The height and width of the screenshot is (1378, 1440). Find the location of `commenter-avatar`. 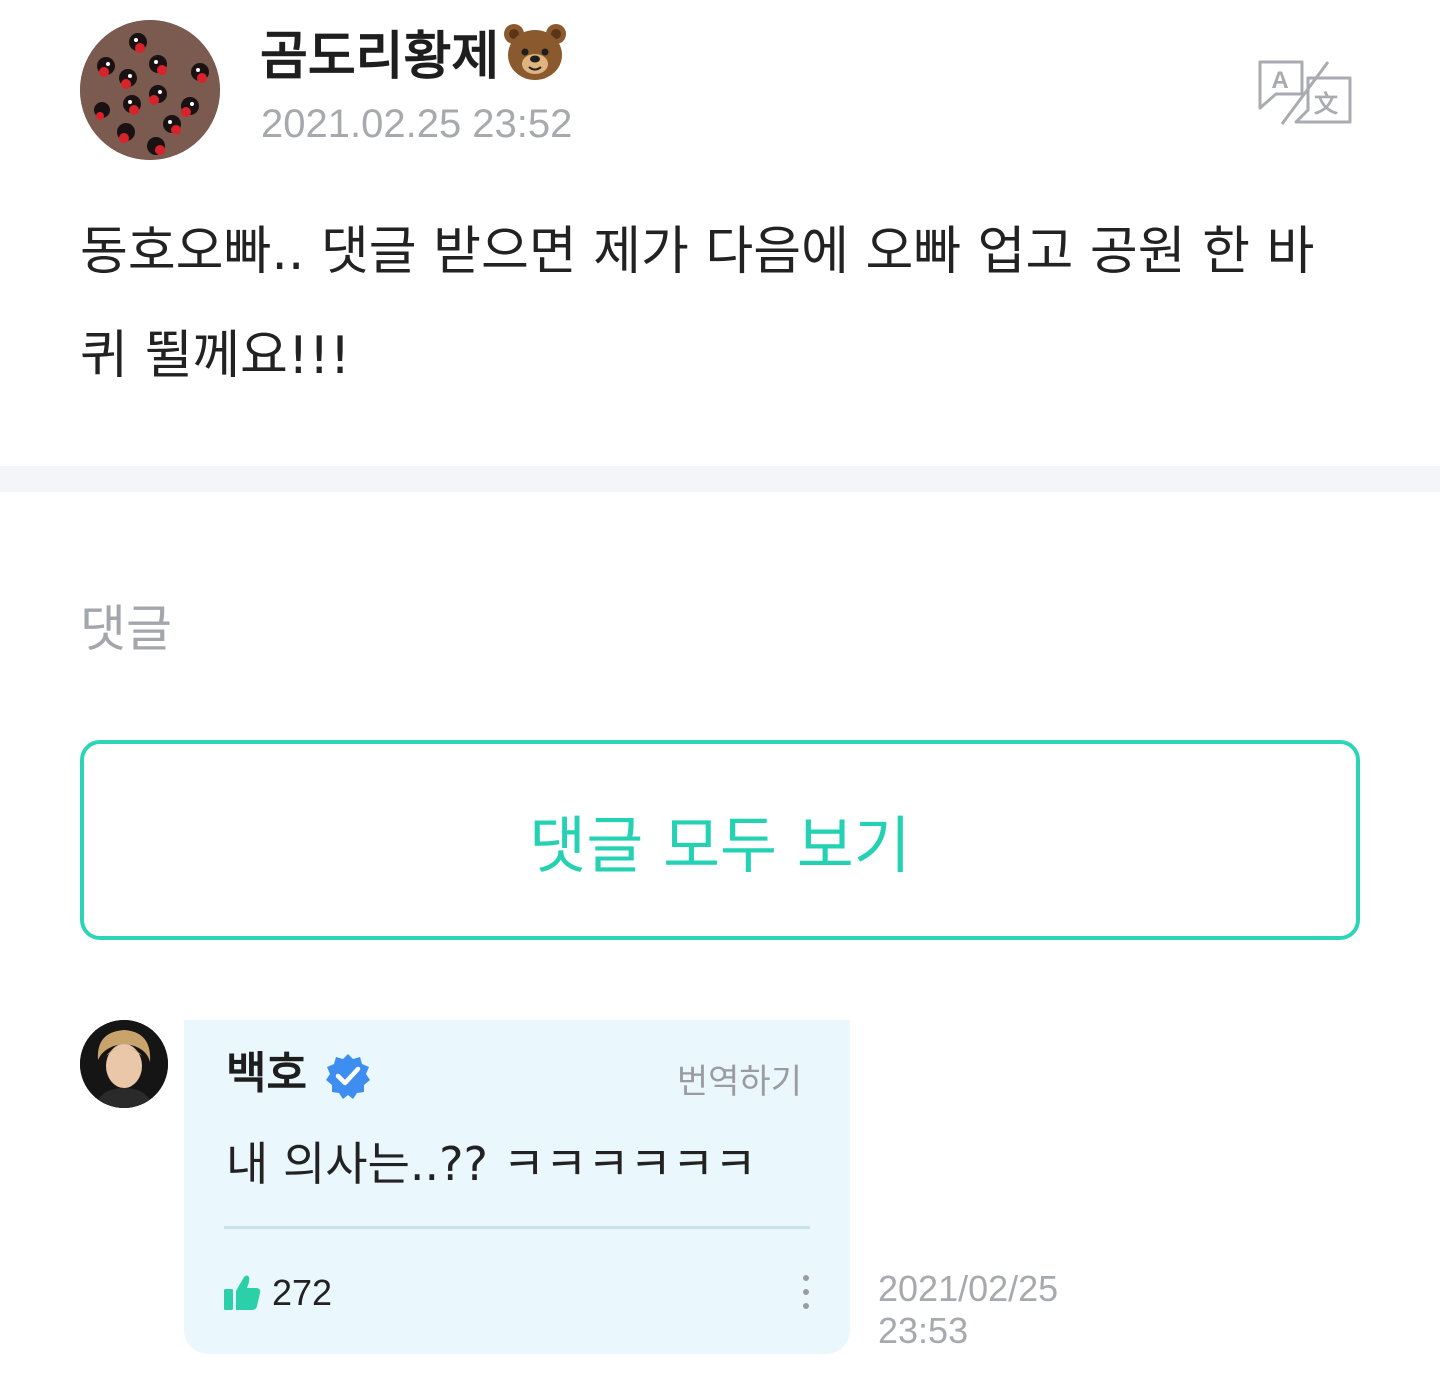

commenter-avatar is located at coordinates (124, 1064).